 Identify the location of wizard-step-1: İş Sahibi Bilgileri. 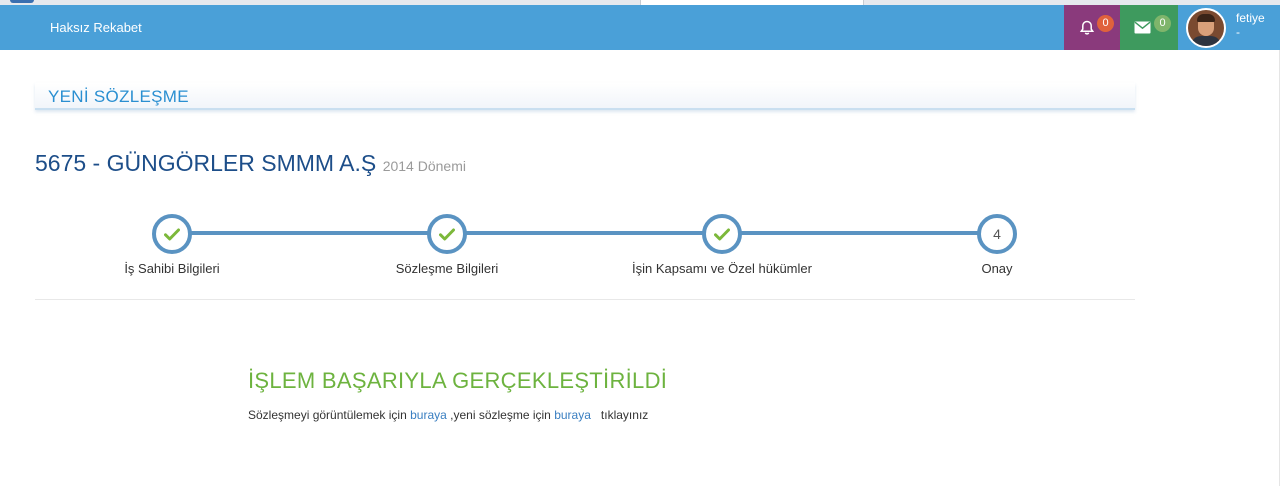
(172, 245).